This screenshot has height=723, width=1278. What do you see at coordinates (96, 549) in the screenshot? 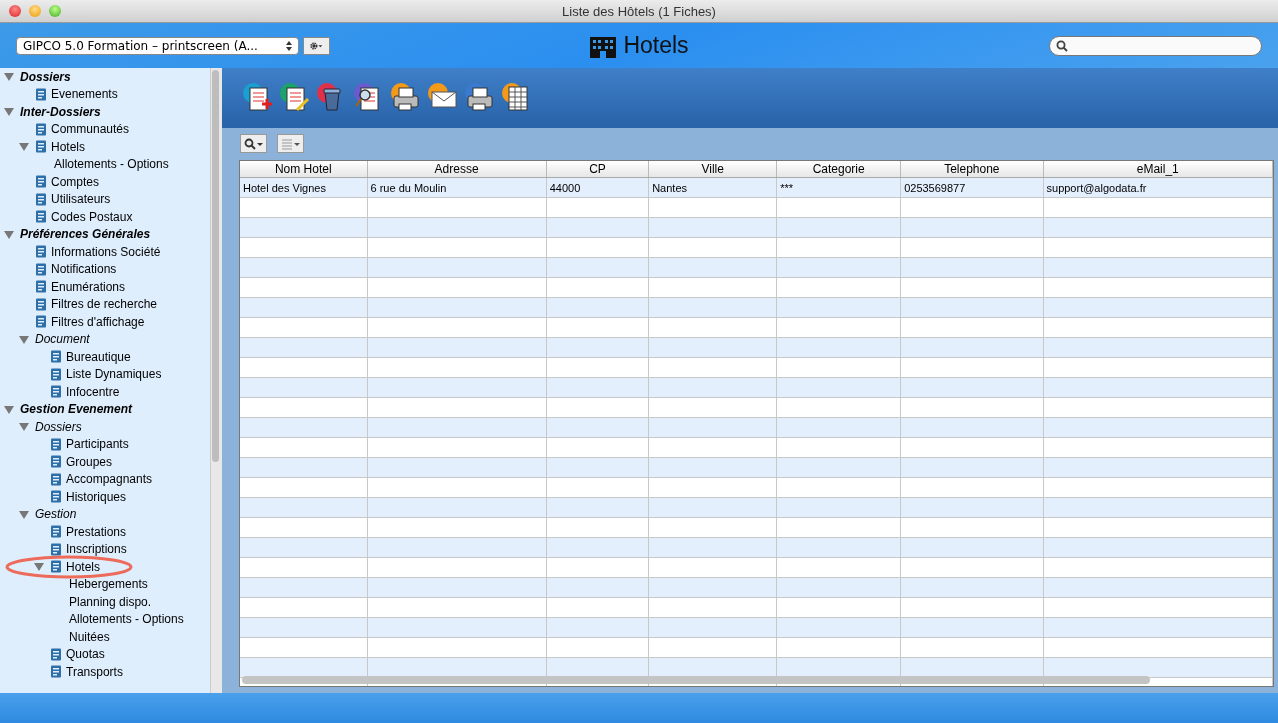
I see `sidebar-item: Inscriptions` at bounding box center [96, 549].